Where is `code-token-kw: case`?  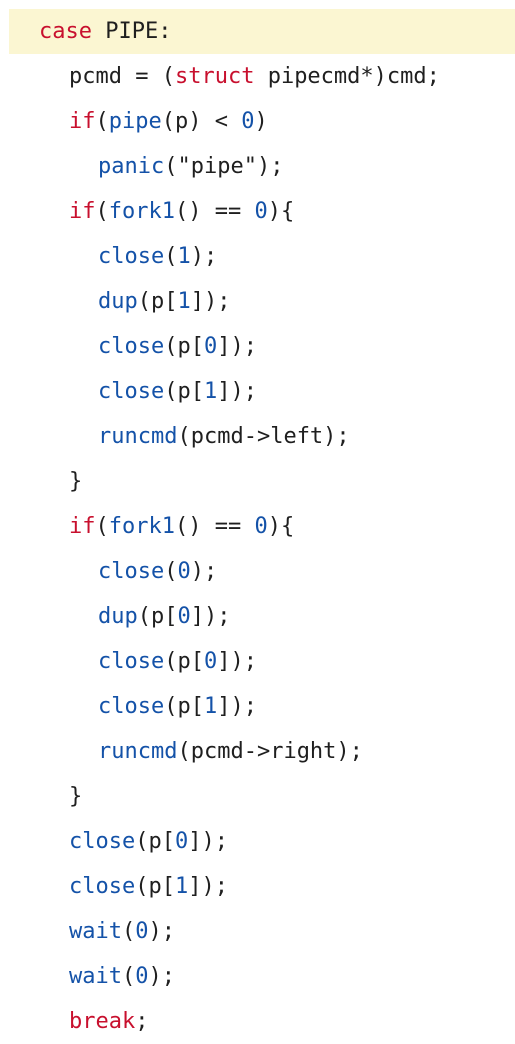 code-token-kw: case is located at coordinates (65, 31).